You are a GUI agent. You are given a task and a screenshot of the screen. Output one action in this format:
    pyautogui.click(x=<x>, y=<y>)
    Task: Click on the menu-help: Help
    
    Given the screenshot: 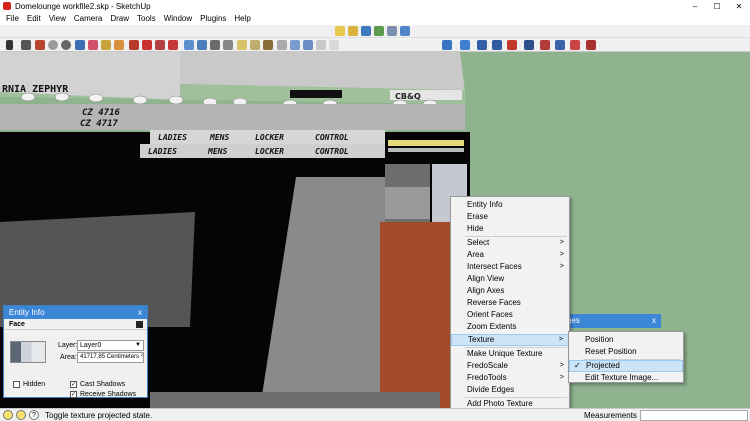 What is the action you would take?
    pyautogui.click(x=242, y=18)
    